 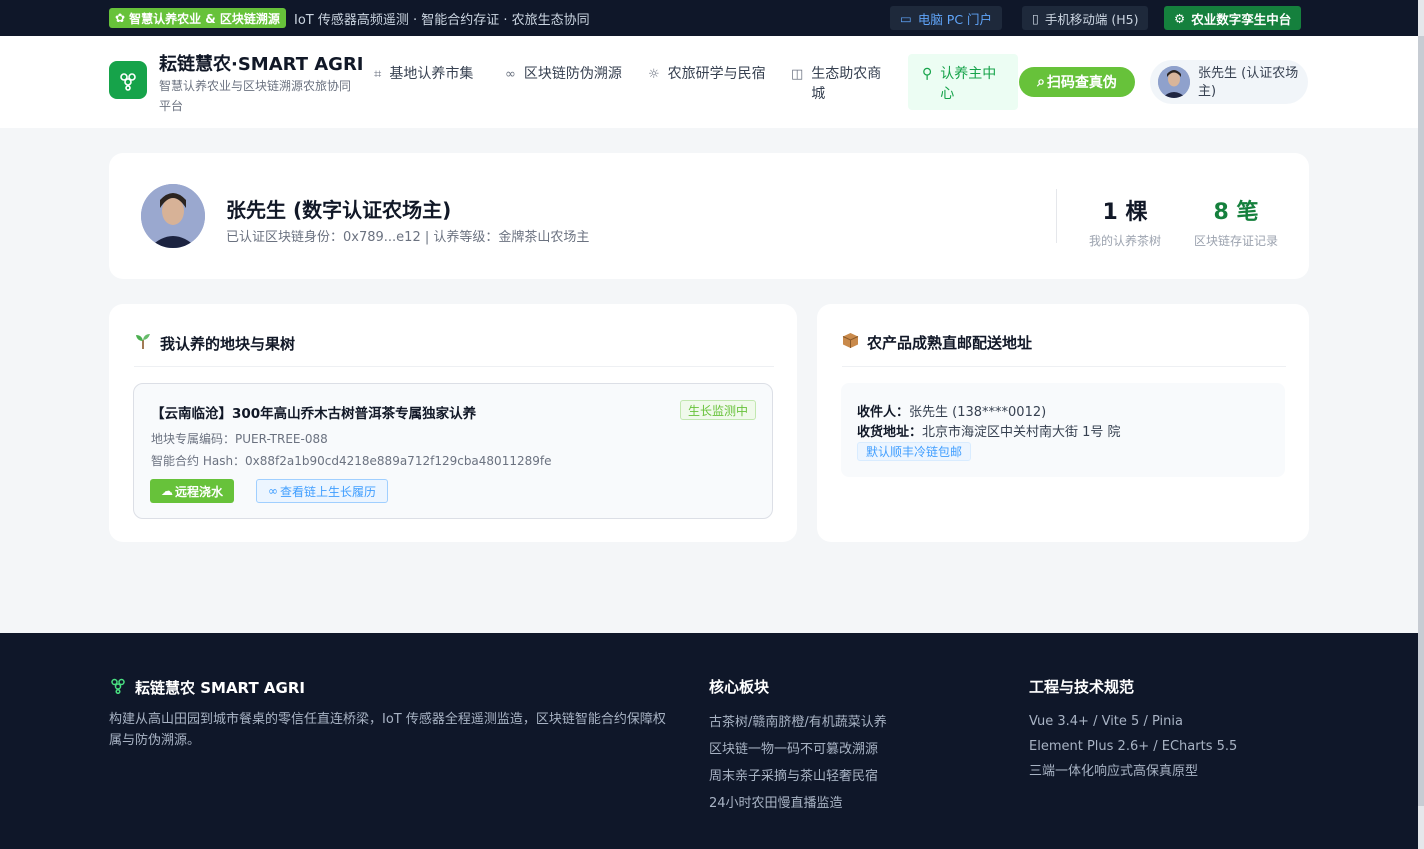 I want to click on nav-adoption-center: ⚲ 认养主中心, so click(x=963, y=82).